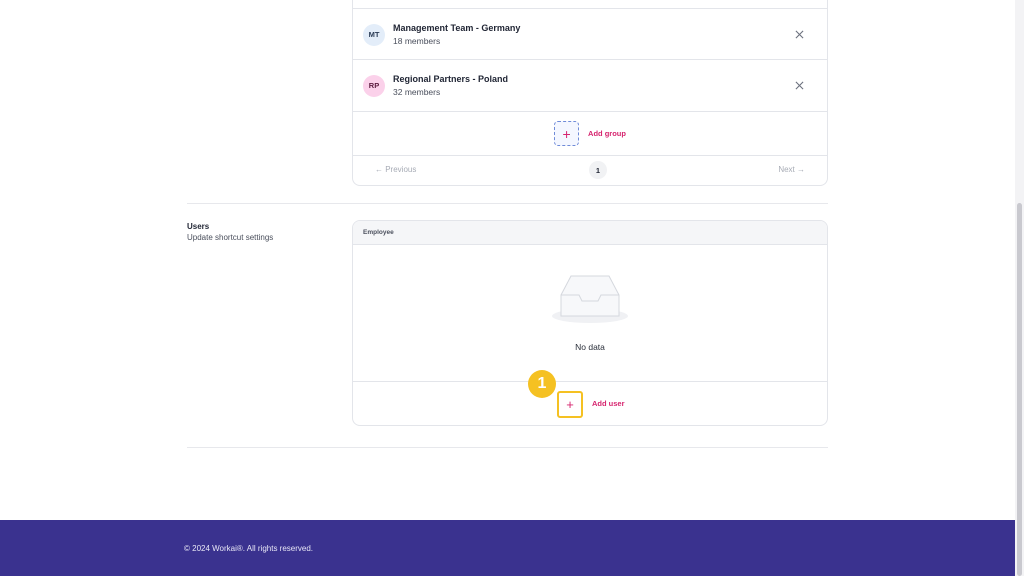 Image resolution: width=1024 pixels, height=576 pixels. I want to click on group-row-regional-partners: RP Regional Partners - Poland 32 members, so click(590, 85).